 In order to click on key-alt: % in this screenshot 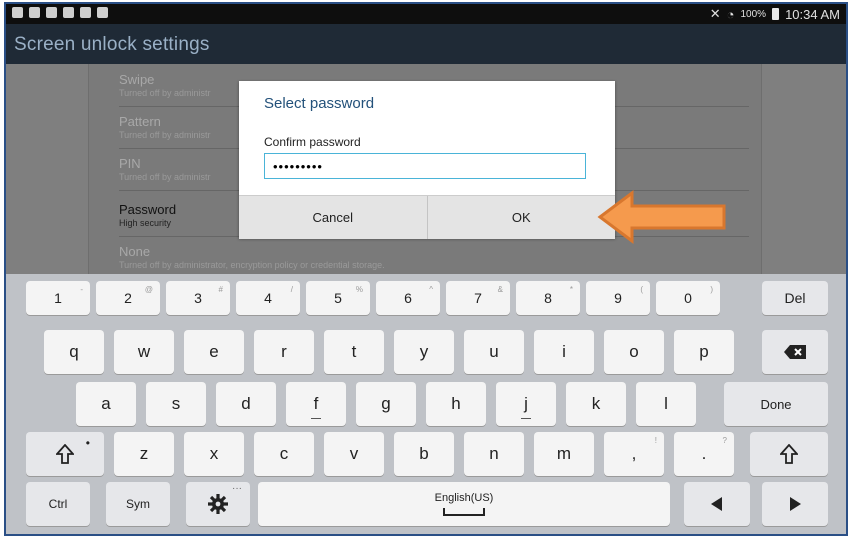, I will do `click(359, 289)`.